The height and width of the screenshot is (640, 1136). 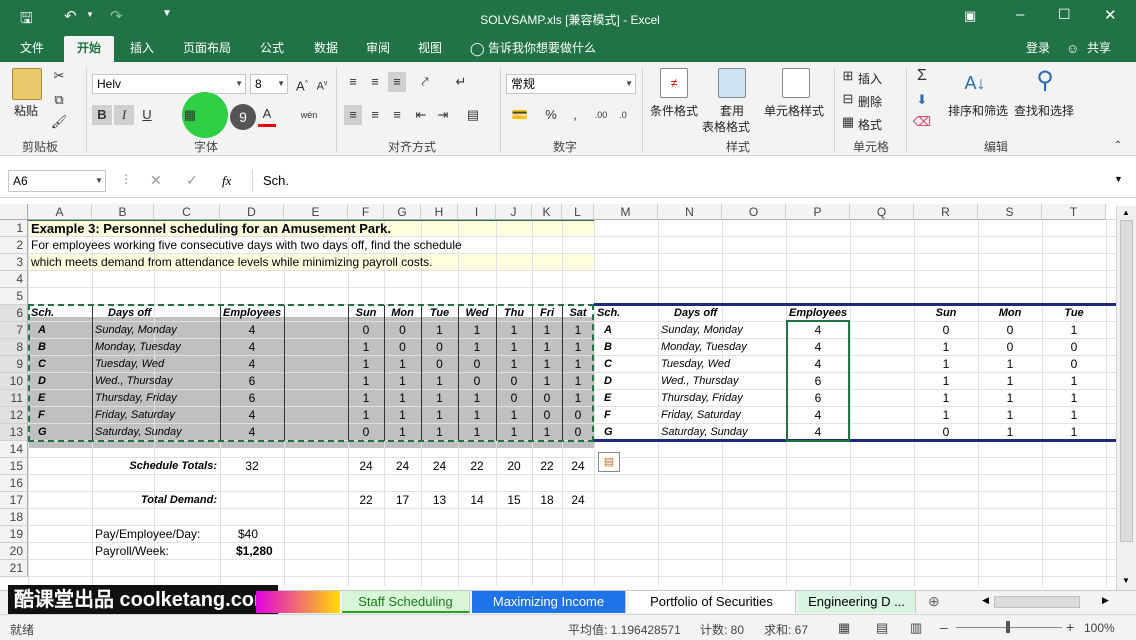 What do you see at coordinates (316, 212) in the screenshot?
I see `col-header: E` at bounding box center [316, 212].